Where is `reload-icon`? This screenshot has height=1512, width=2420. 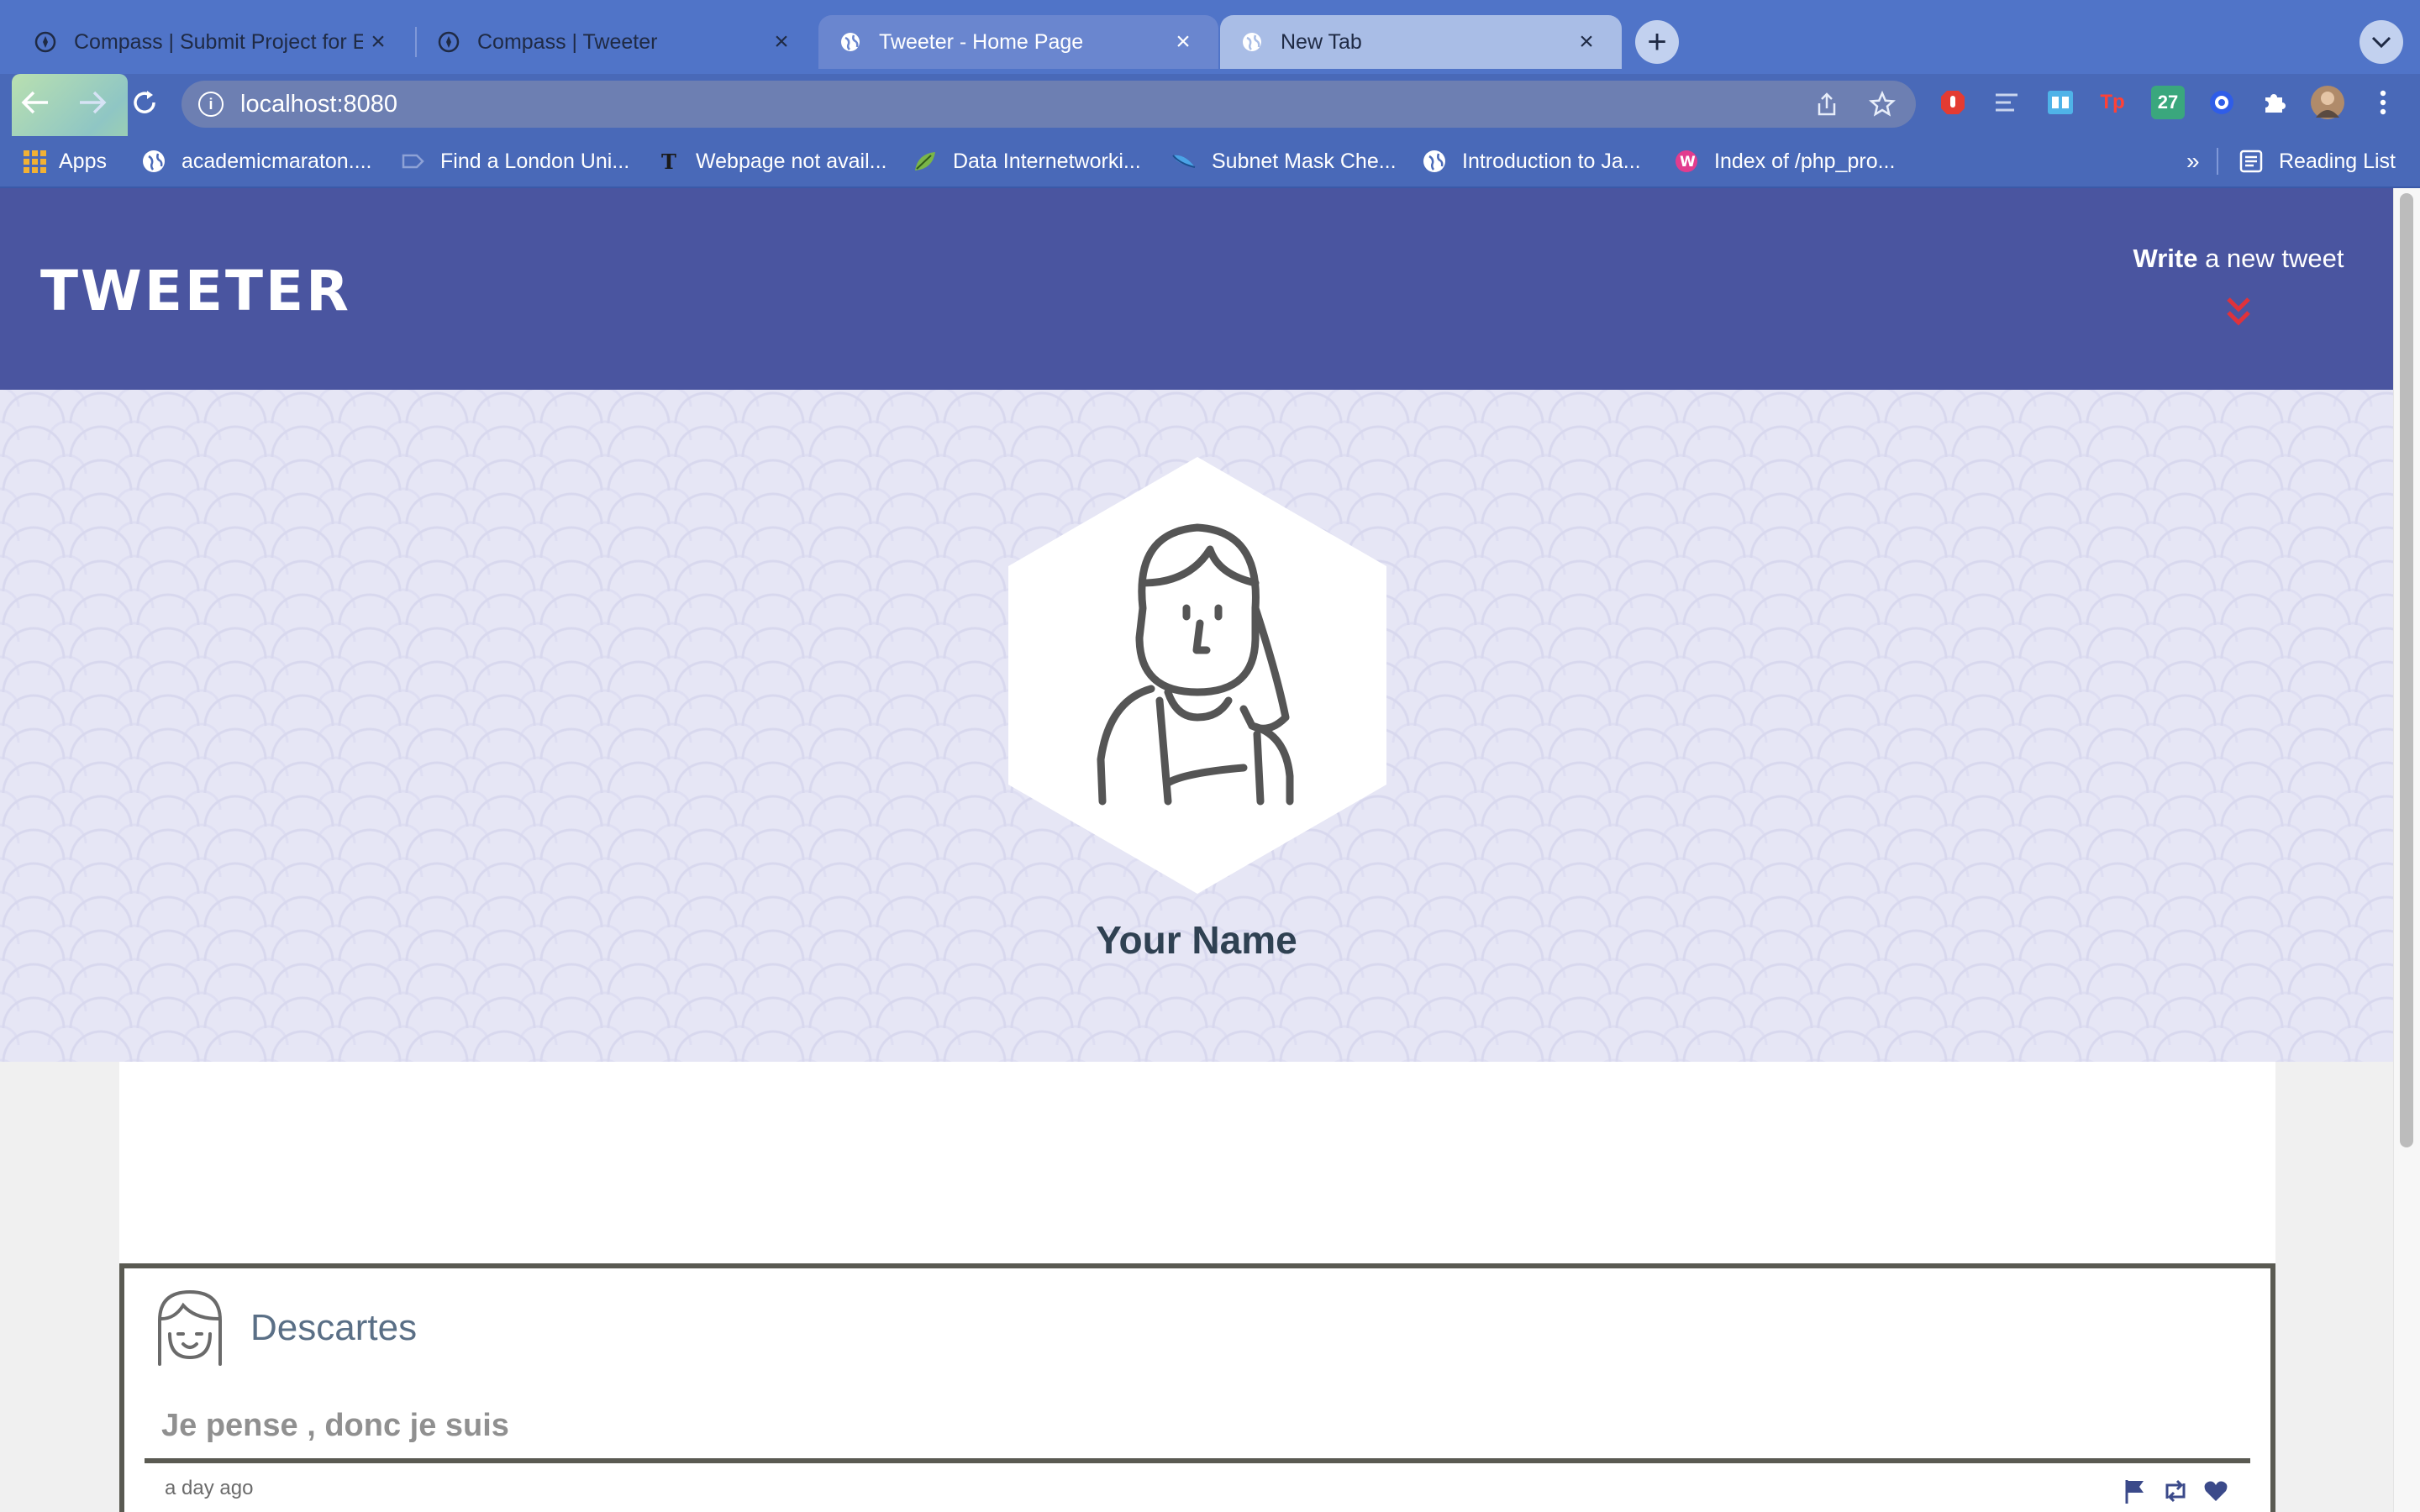 reload-icon is located at coordinates (144, 102).